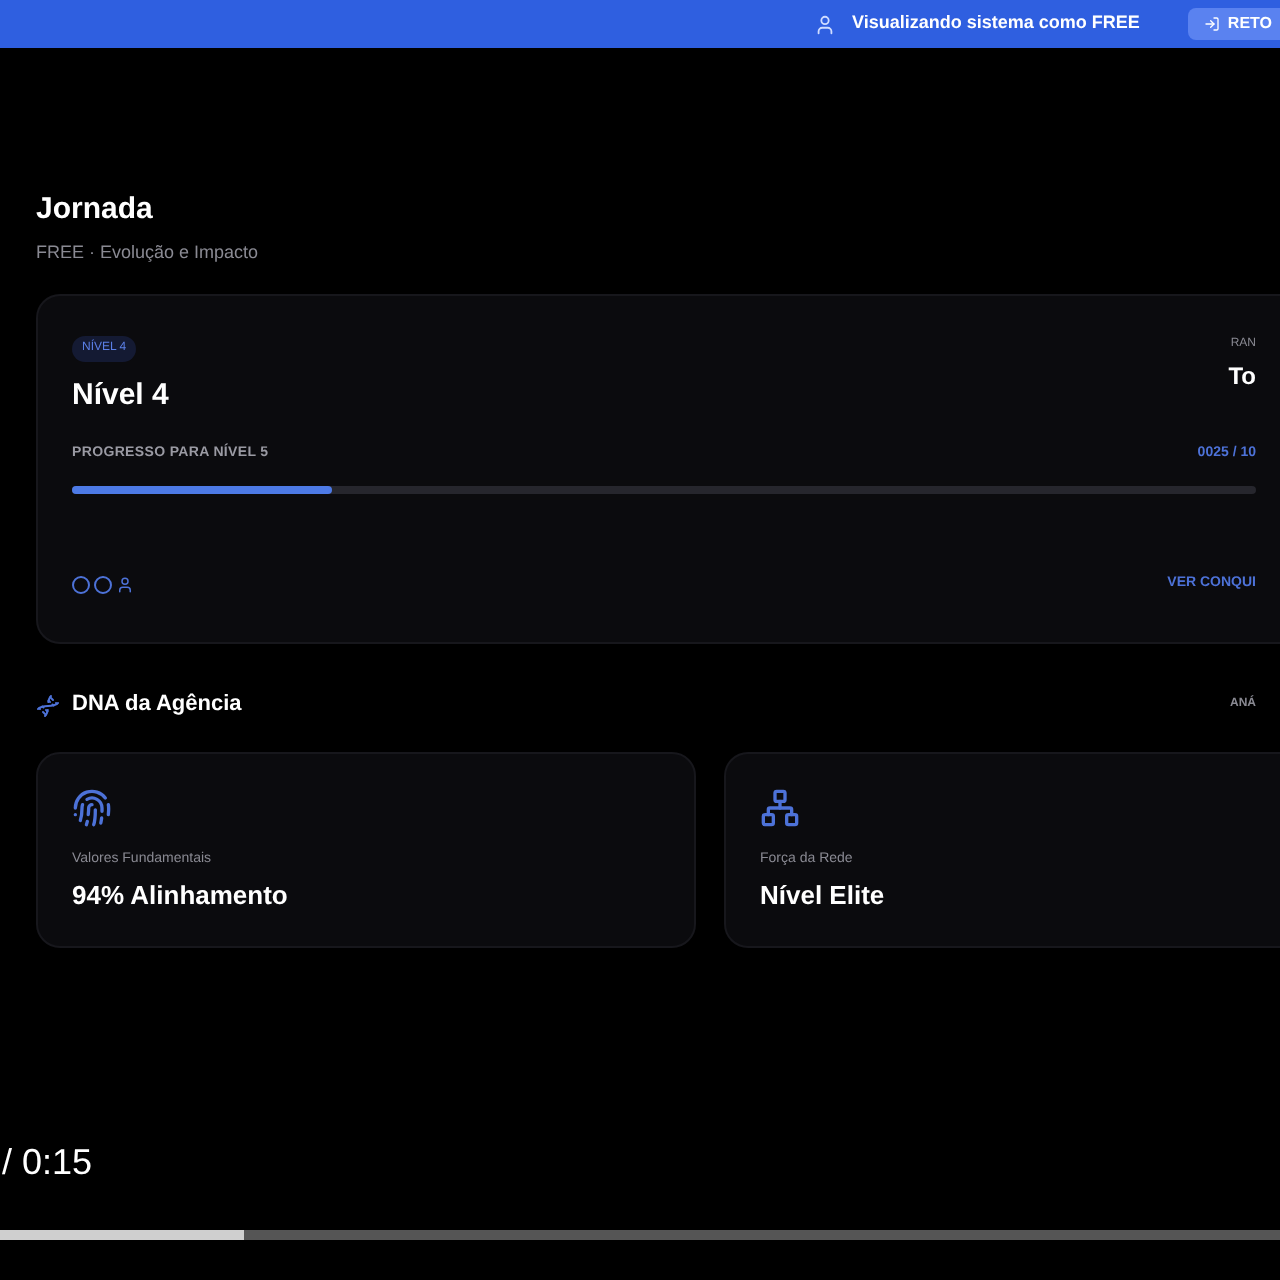 The image size is (1280, 1280). What do you see at coordinates (48, 1163) in the screenshot?
I see `video-time: / 0:15` at bounding box center [48, 1163].